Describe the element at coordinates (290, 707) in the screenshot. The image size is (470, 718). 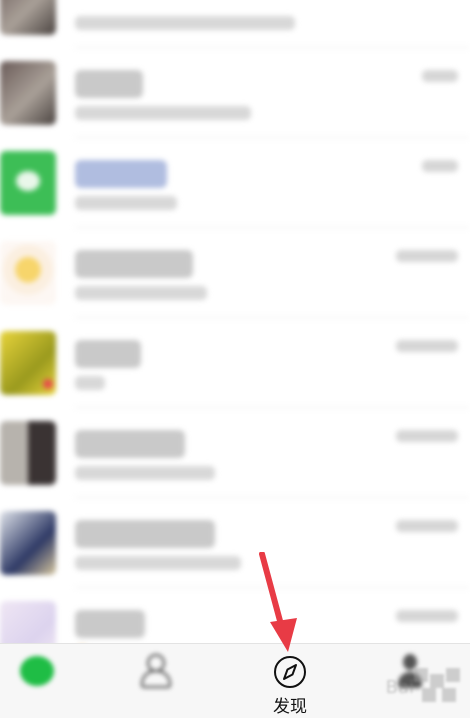
I see `tab-discover-label: 发现` at that location.